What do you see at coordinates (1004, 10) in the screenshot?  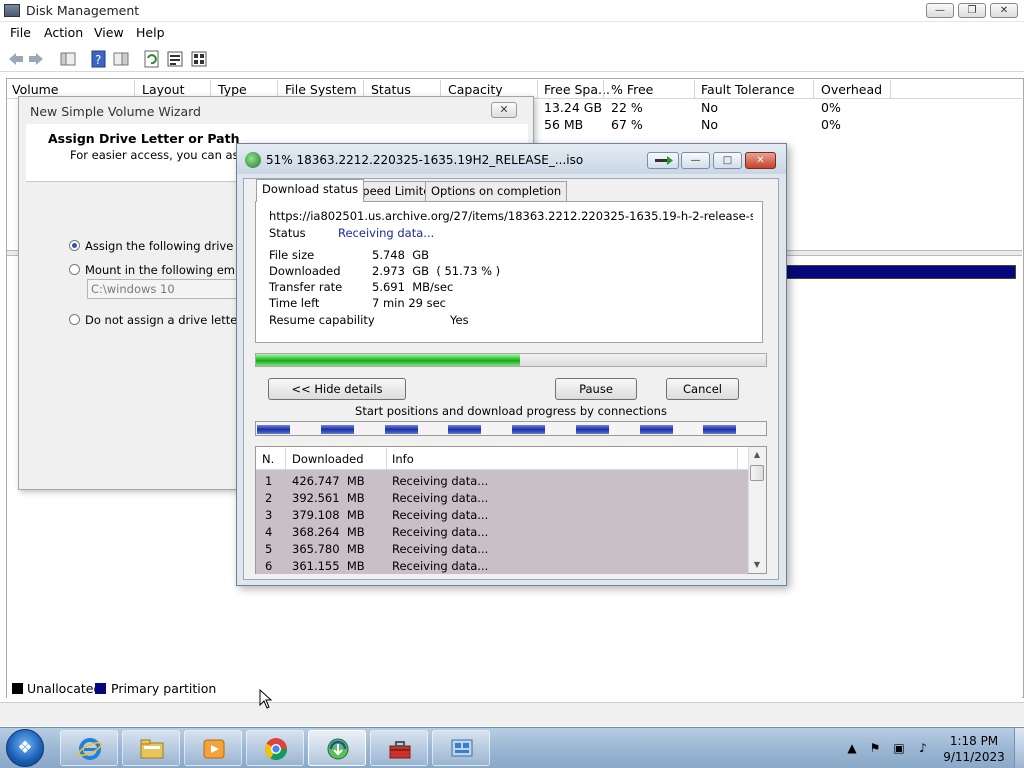 I see `close-button: ✕` at bounding box center [1004, 10].